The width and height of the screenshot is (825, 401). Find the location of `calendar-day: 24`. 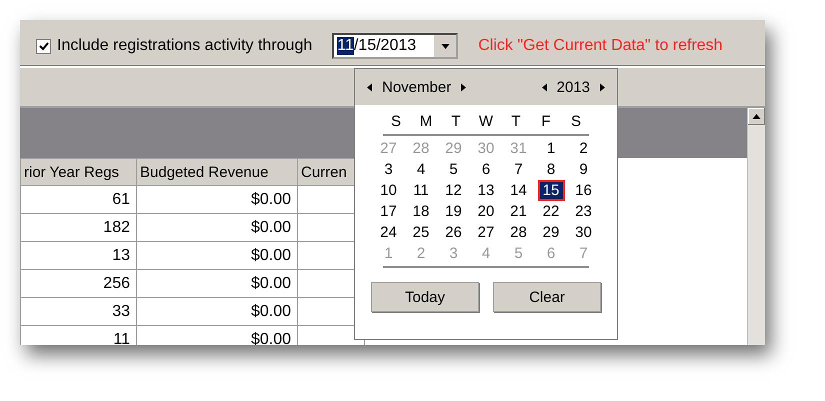

calendar-day: 24 is located at coordinates (388, 232).